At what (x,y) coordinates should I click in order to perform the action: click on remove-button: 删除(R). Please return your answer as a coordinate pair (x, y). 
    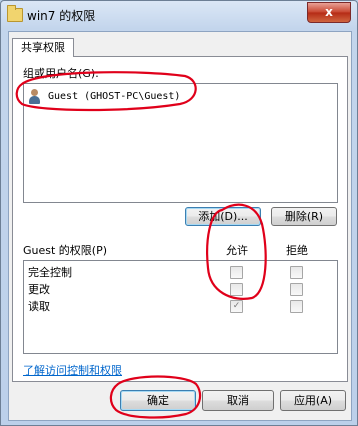
    Looking at the image, I should click on (304, 216).